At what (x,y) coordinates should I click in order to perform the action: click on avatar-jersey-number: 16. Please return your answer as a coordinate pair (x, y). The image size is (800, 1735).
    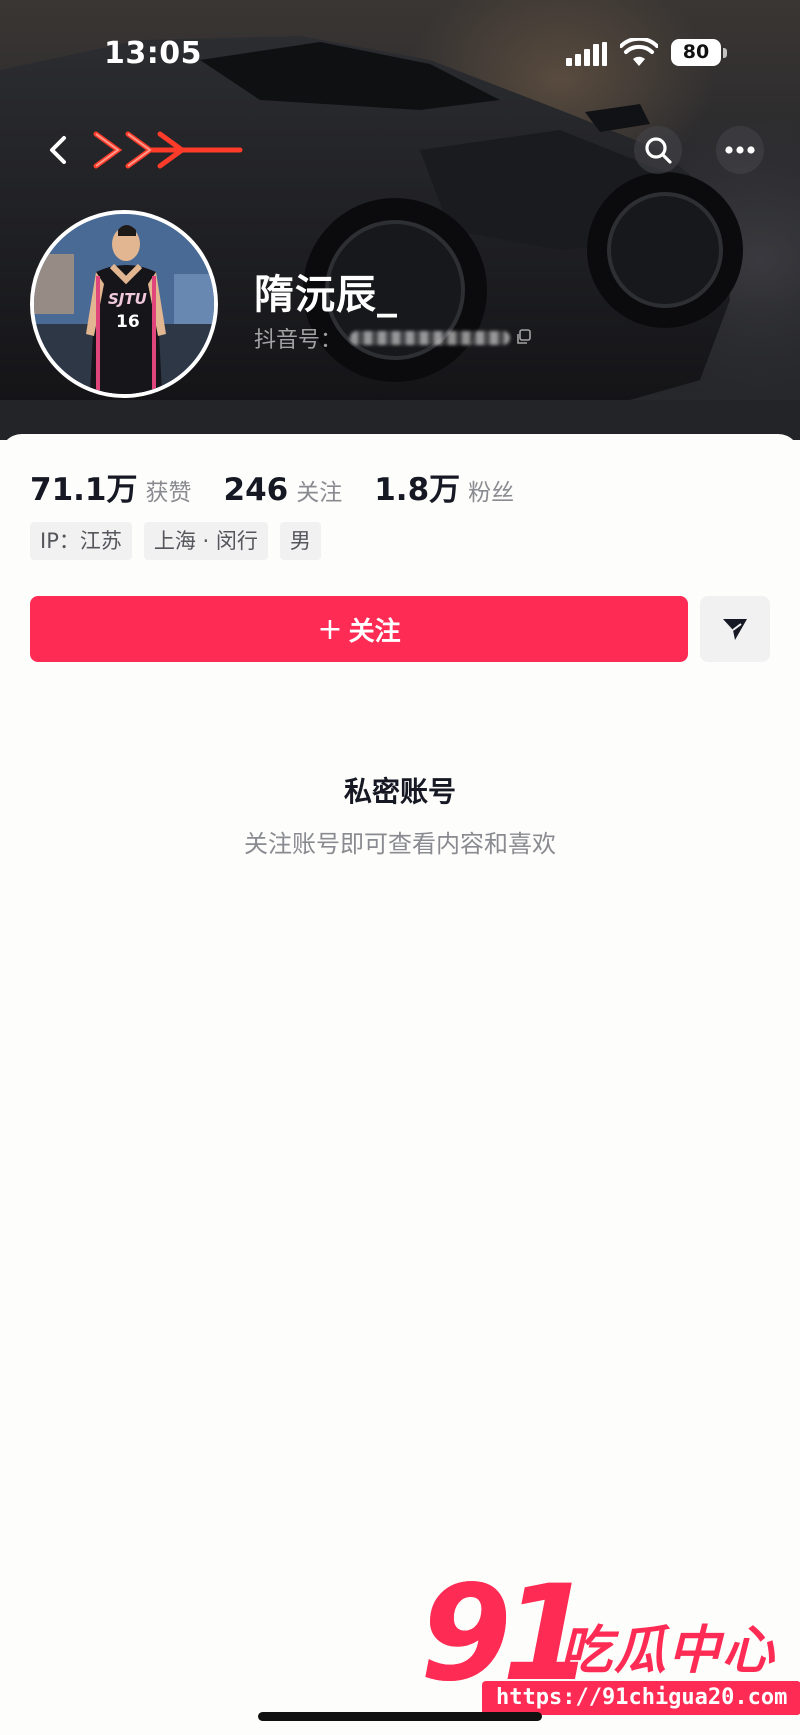
    Looking at the image, I should click on (128, 322).